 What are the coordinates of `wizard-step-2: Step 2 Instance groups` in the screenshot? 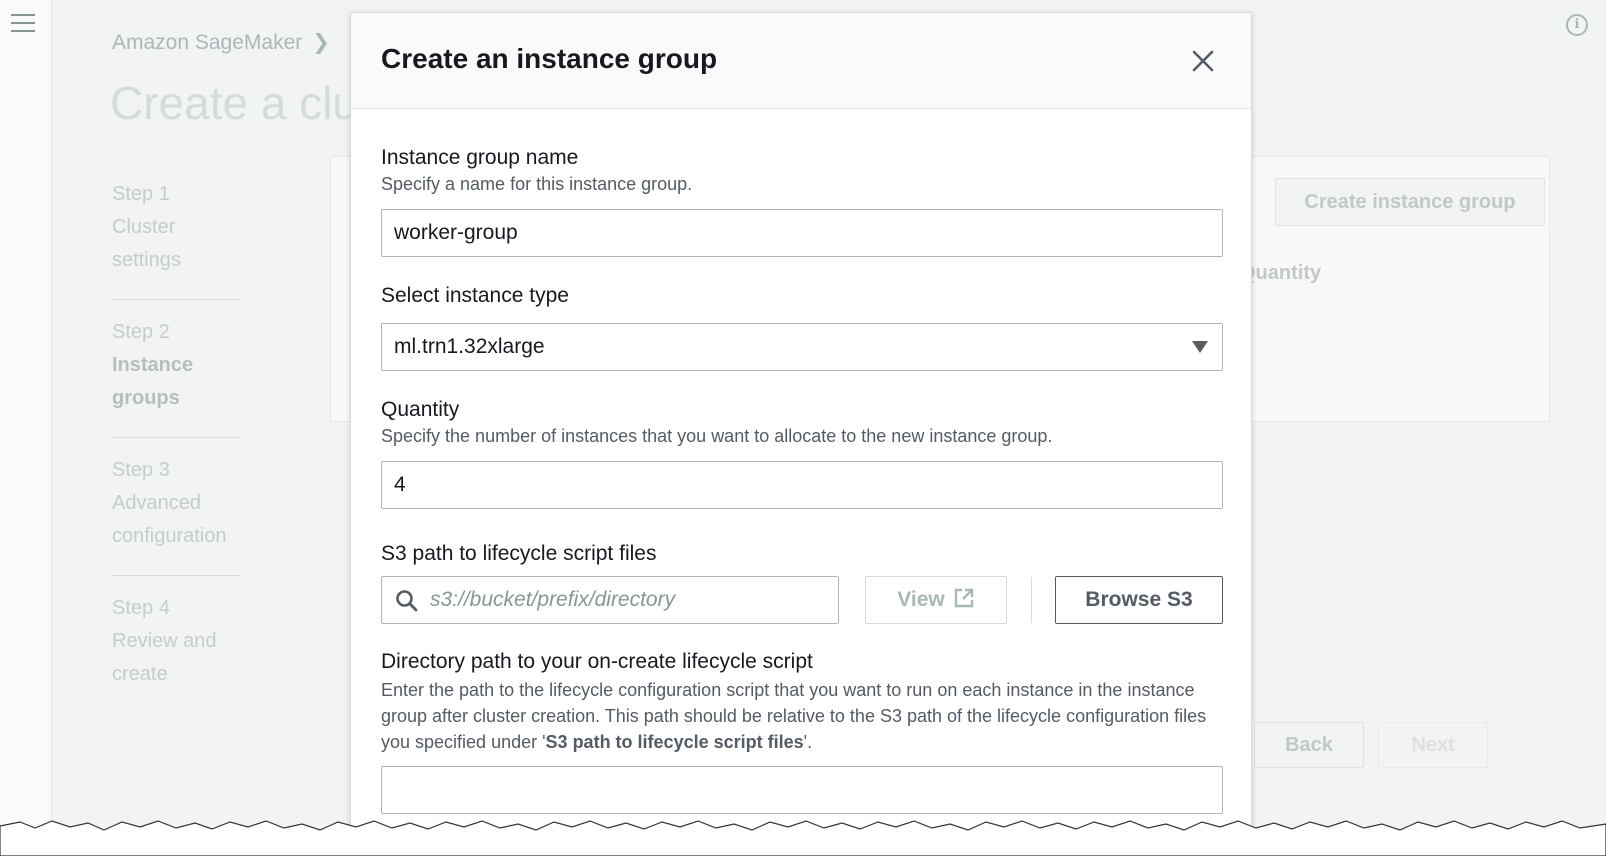 It's located at (176, 377).